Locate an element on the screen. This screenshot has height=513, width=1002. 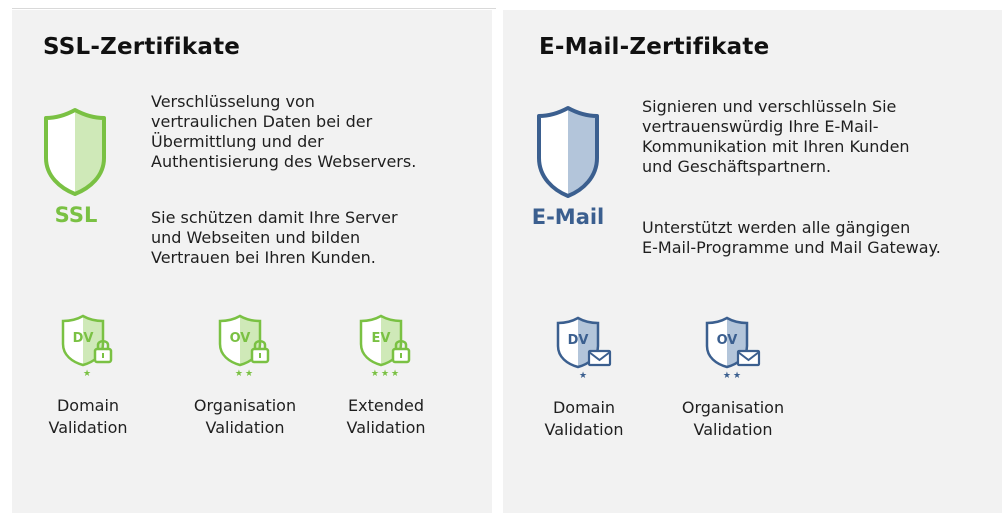
ssl-title: SSL-Zertifikate is located at coordinates (142, 47).